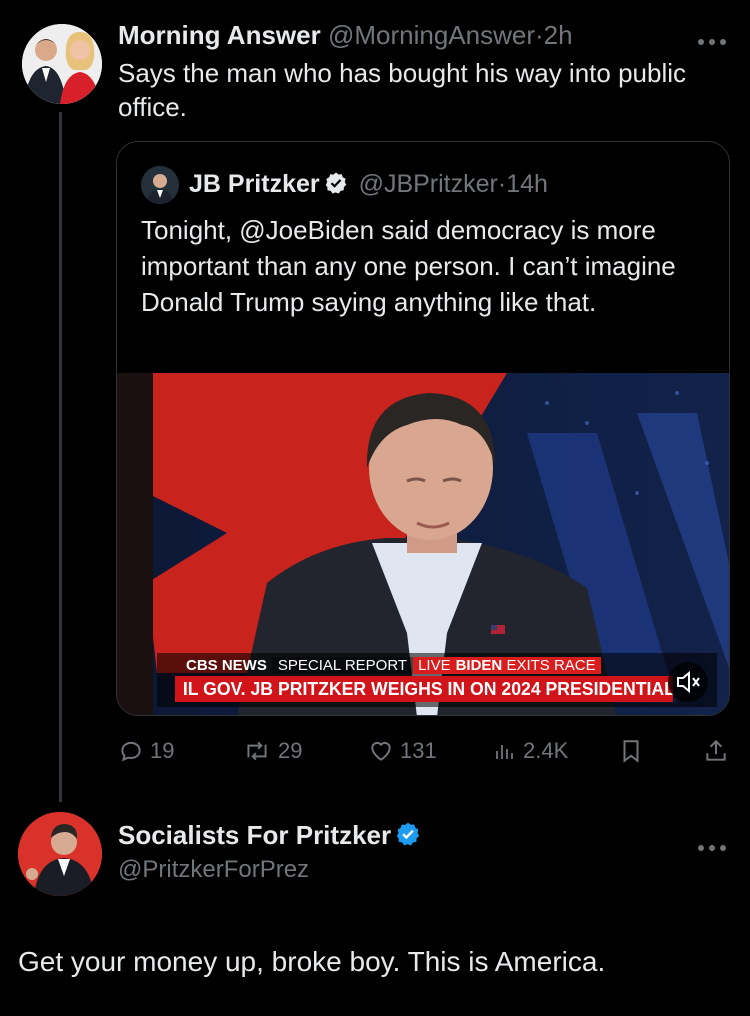  Describe the element at coordinates (342, 665) in the screenshot. I see `special-report-label: SPECIAL REPORT` at that location.